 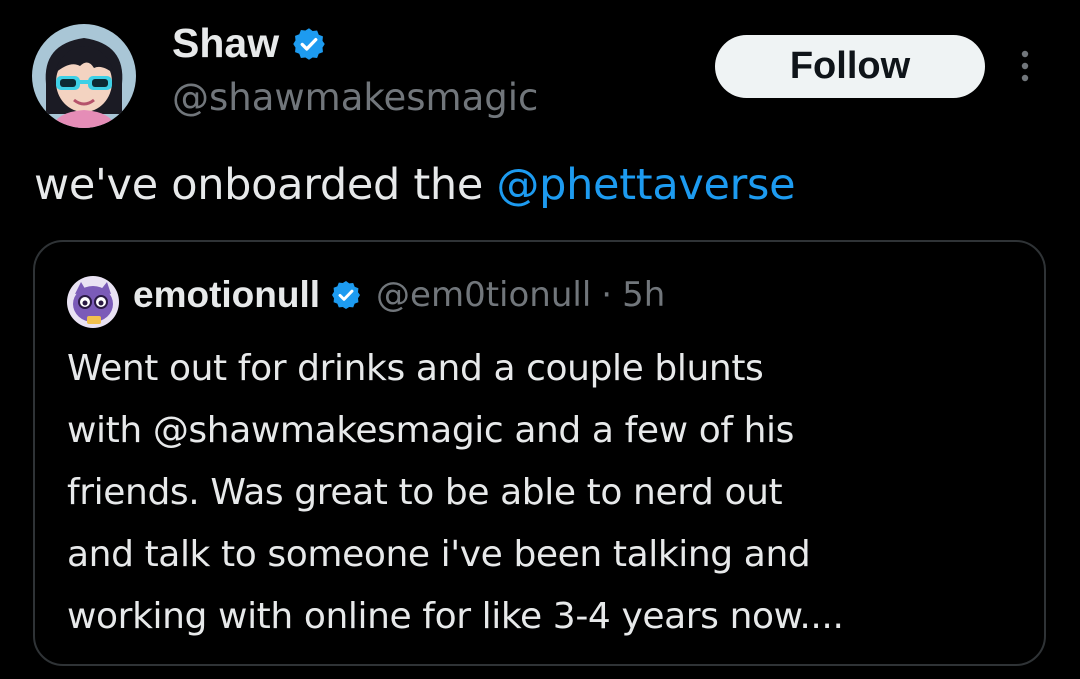 I want to click on tweet-text-prefix: we've onboarded the, so click(x=265, y=185).